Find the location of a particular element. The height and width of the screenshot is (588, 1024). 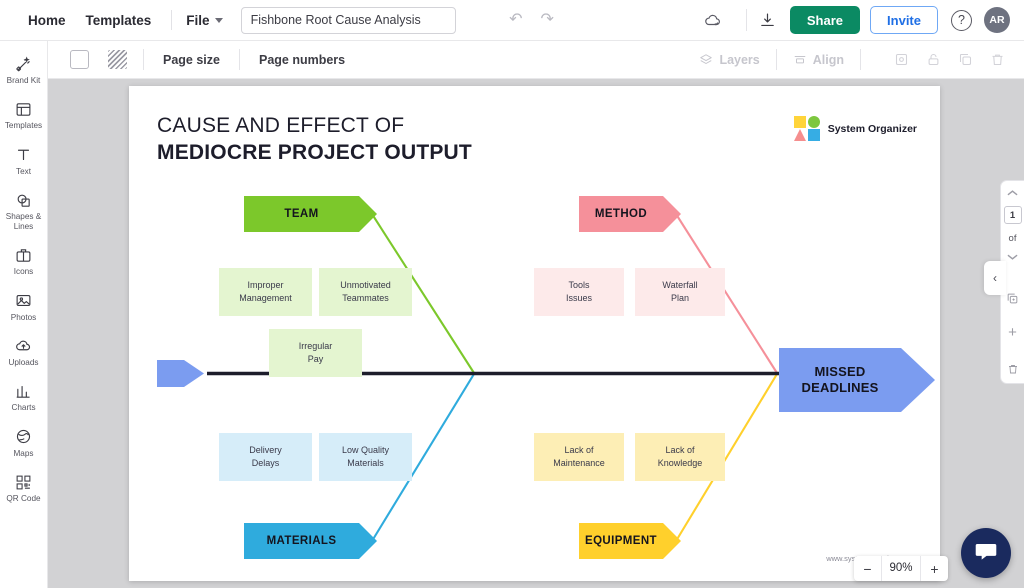

rail-item-charts: Charts is located at coordinates (23, 396).